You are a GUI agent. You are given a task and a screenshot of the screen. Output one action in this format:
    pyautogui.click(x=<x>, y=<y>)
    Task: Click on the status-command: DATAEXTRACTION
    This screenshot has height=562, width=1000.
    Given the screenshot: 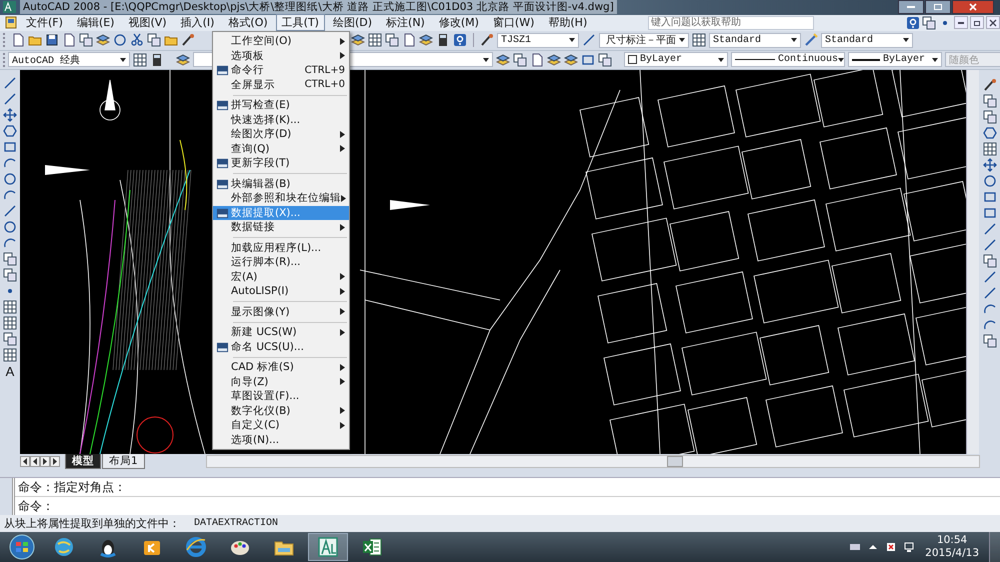 What is the action you would take?
    pyautogui.click(x=236, y=524)
    